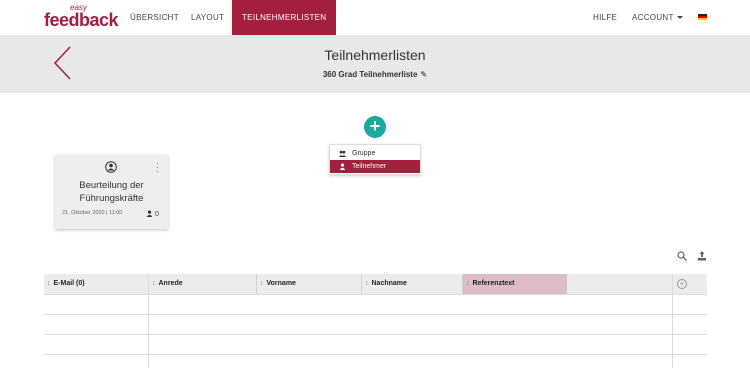 The image size is (750, 368). Describe the element at coordinates (375, 127) in the screenshot. I see `add-button: +` at that location.